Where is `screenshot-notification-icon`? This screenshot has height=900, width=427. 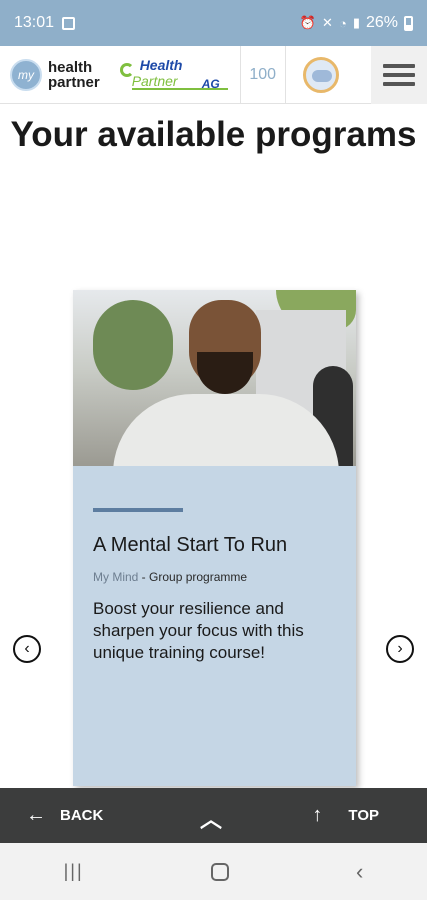 screenshot-notification-icon is located at coordinates (69, 23).